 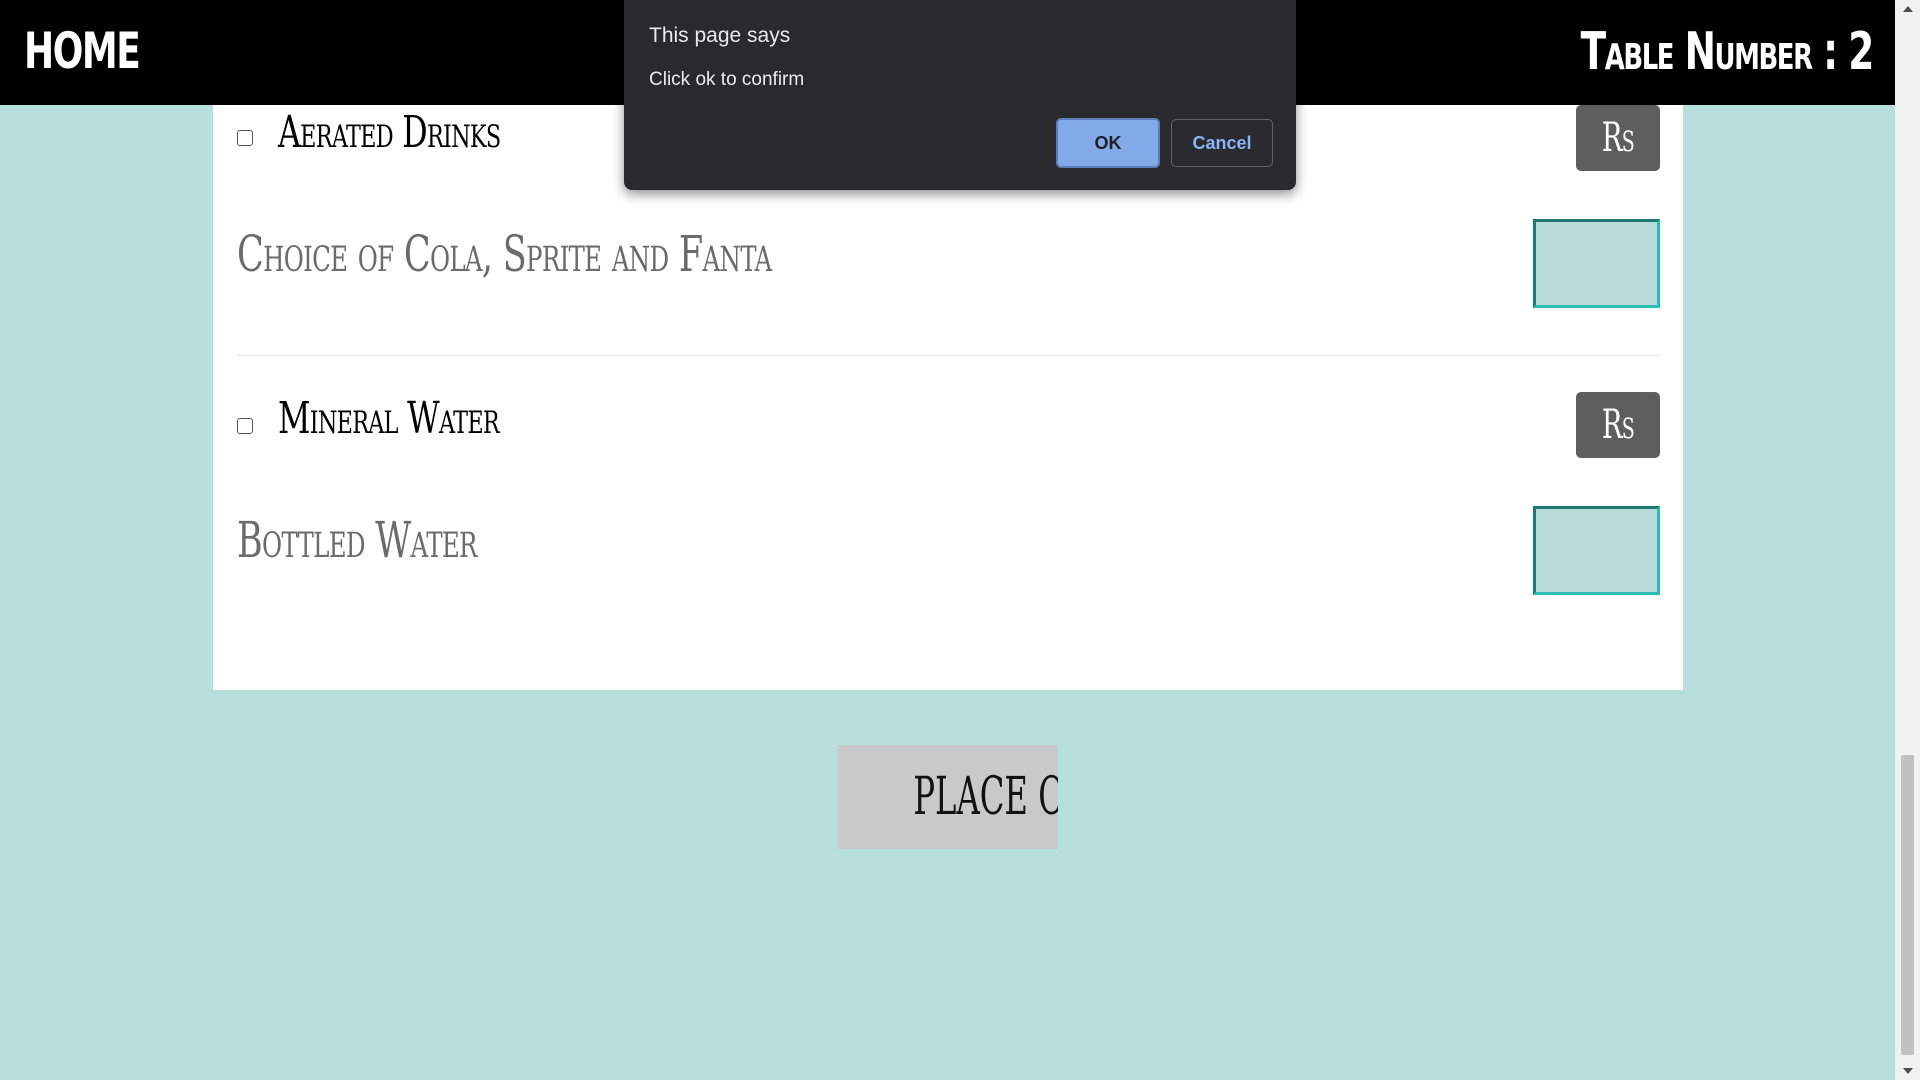 I want to click on scroll-up-arrow-icon, so click(x=1908, y=9).